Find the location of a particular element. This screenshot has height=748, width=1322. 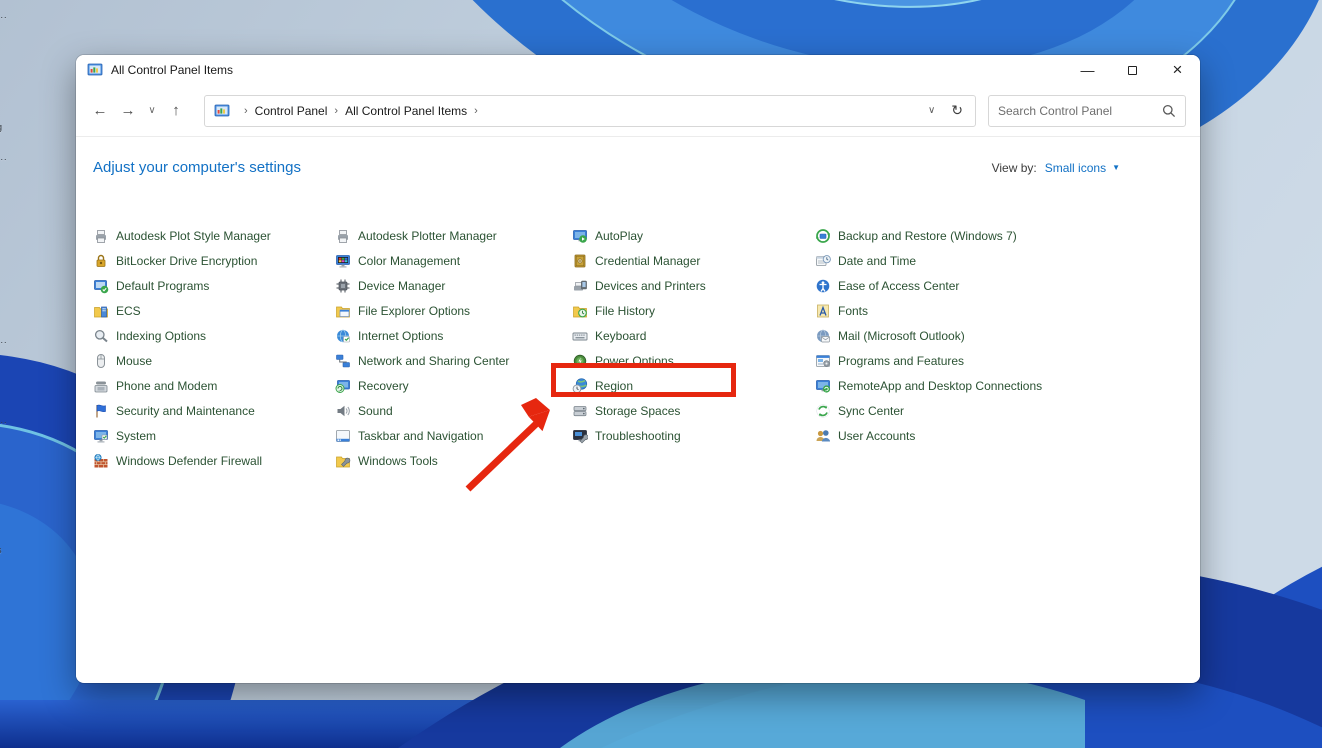

maximize-button is located at coordinates (1132, 70).